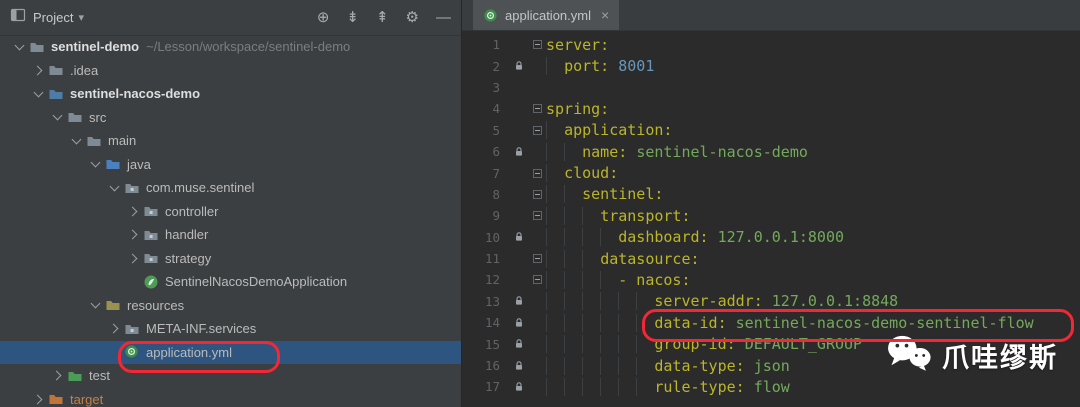  Describe the element at coordinates (230, 259) in the screenshot. I see `tree-item-strategy: strategy` at that location.